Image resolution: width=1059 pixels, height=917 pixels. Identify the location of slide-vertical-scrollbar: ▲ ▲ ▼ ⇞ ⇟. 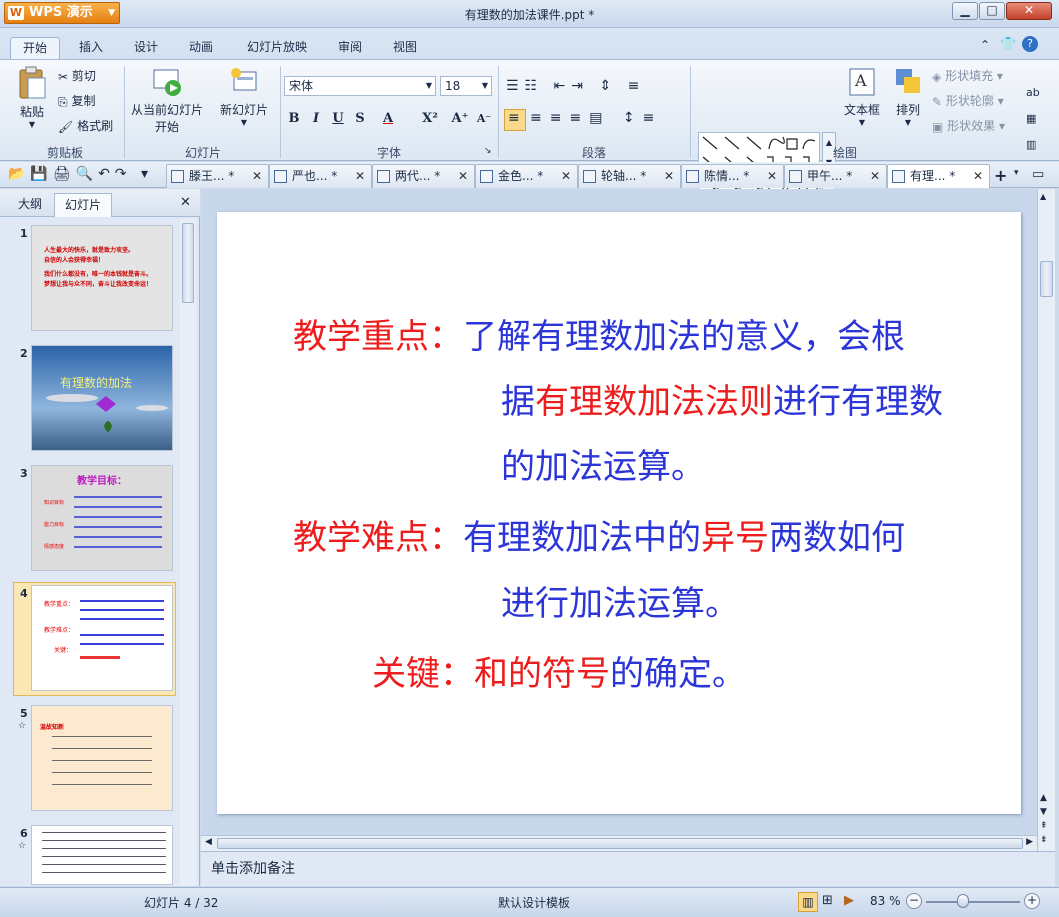
(1046, 520).